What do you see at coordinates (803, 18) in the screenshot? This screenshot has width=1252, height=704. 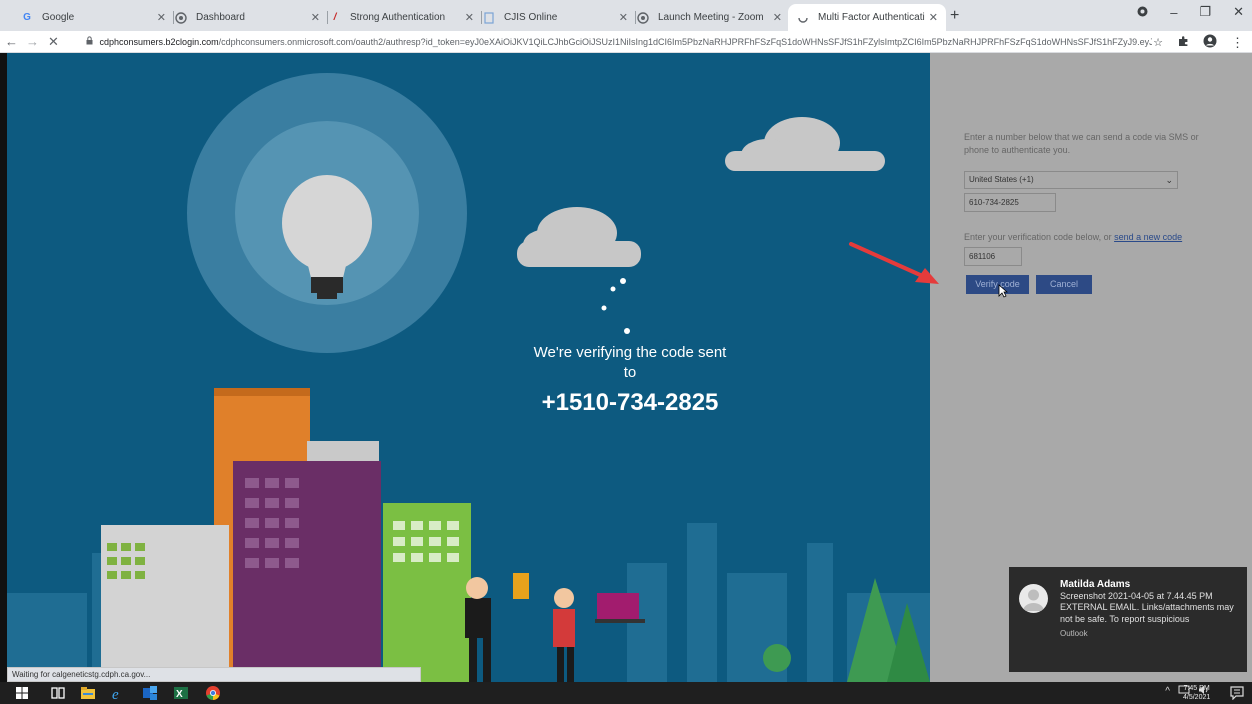 I see `loading-icon` at bounding box center [803, 18].